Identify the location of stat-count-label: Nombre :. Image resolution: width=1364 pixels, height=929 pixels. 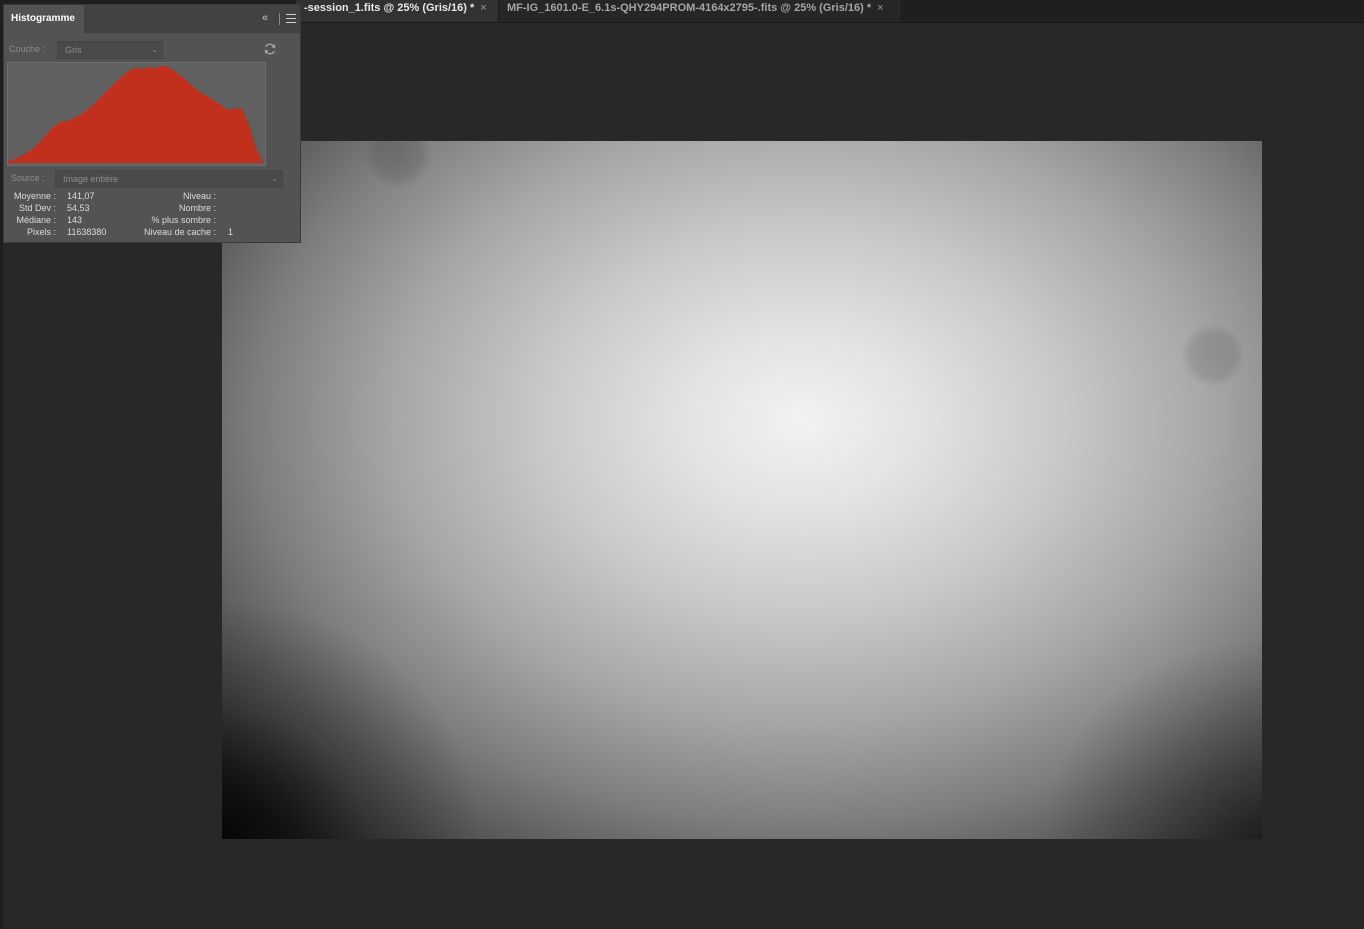
(197, 208).